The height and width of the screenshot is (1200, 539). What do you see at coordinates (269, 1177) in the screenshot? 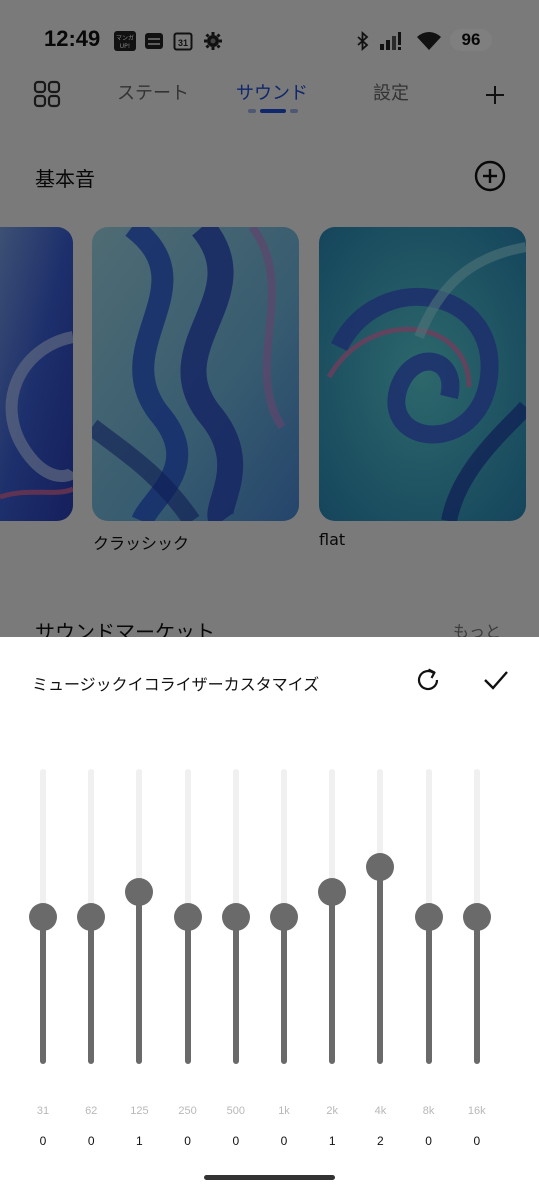
I see `home-indicator` at bounding box center [269, 1177].